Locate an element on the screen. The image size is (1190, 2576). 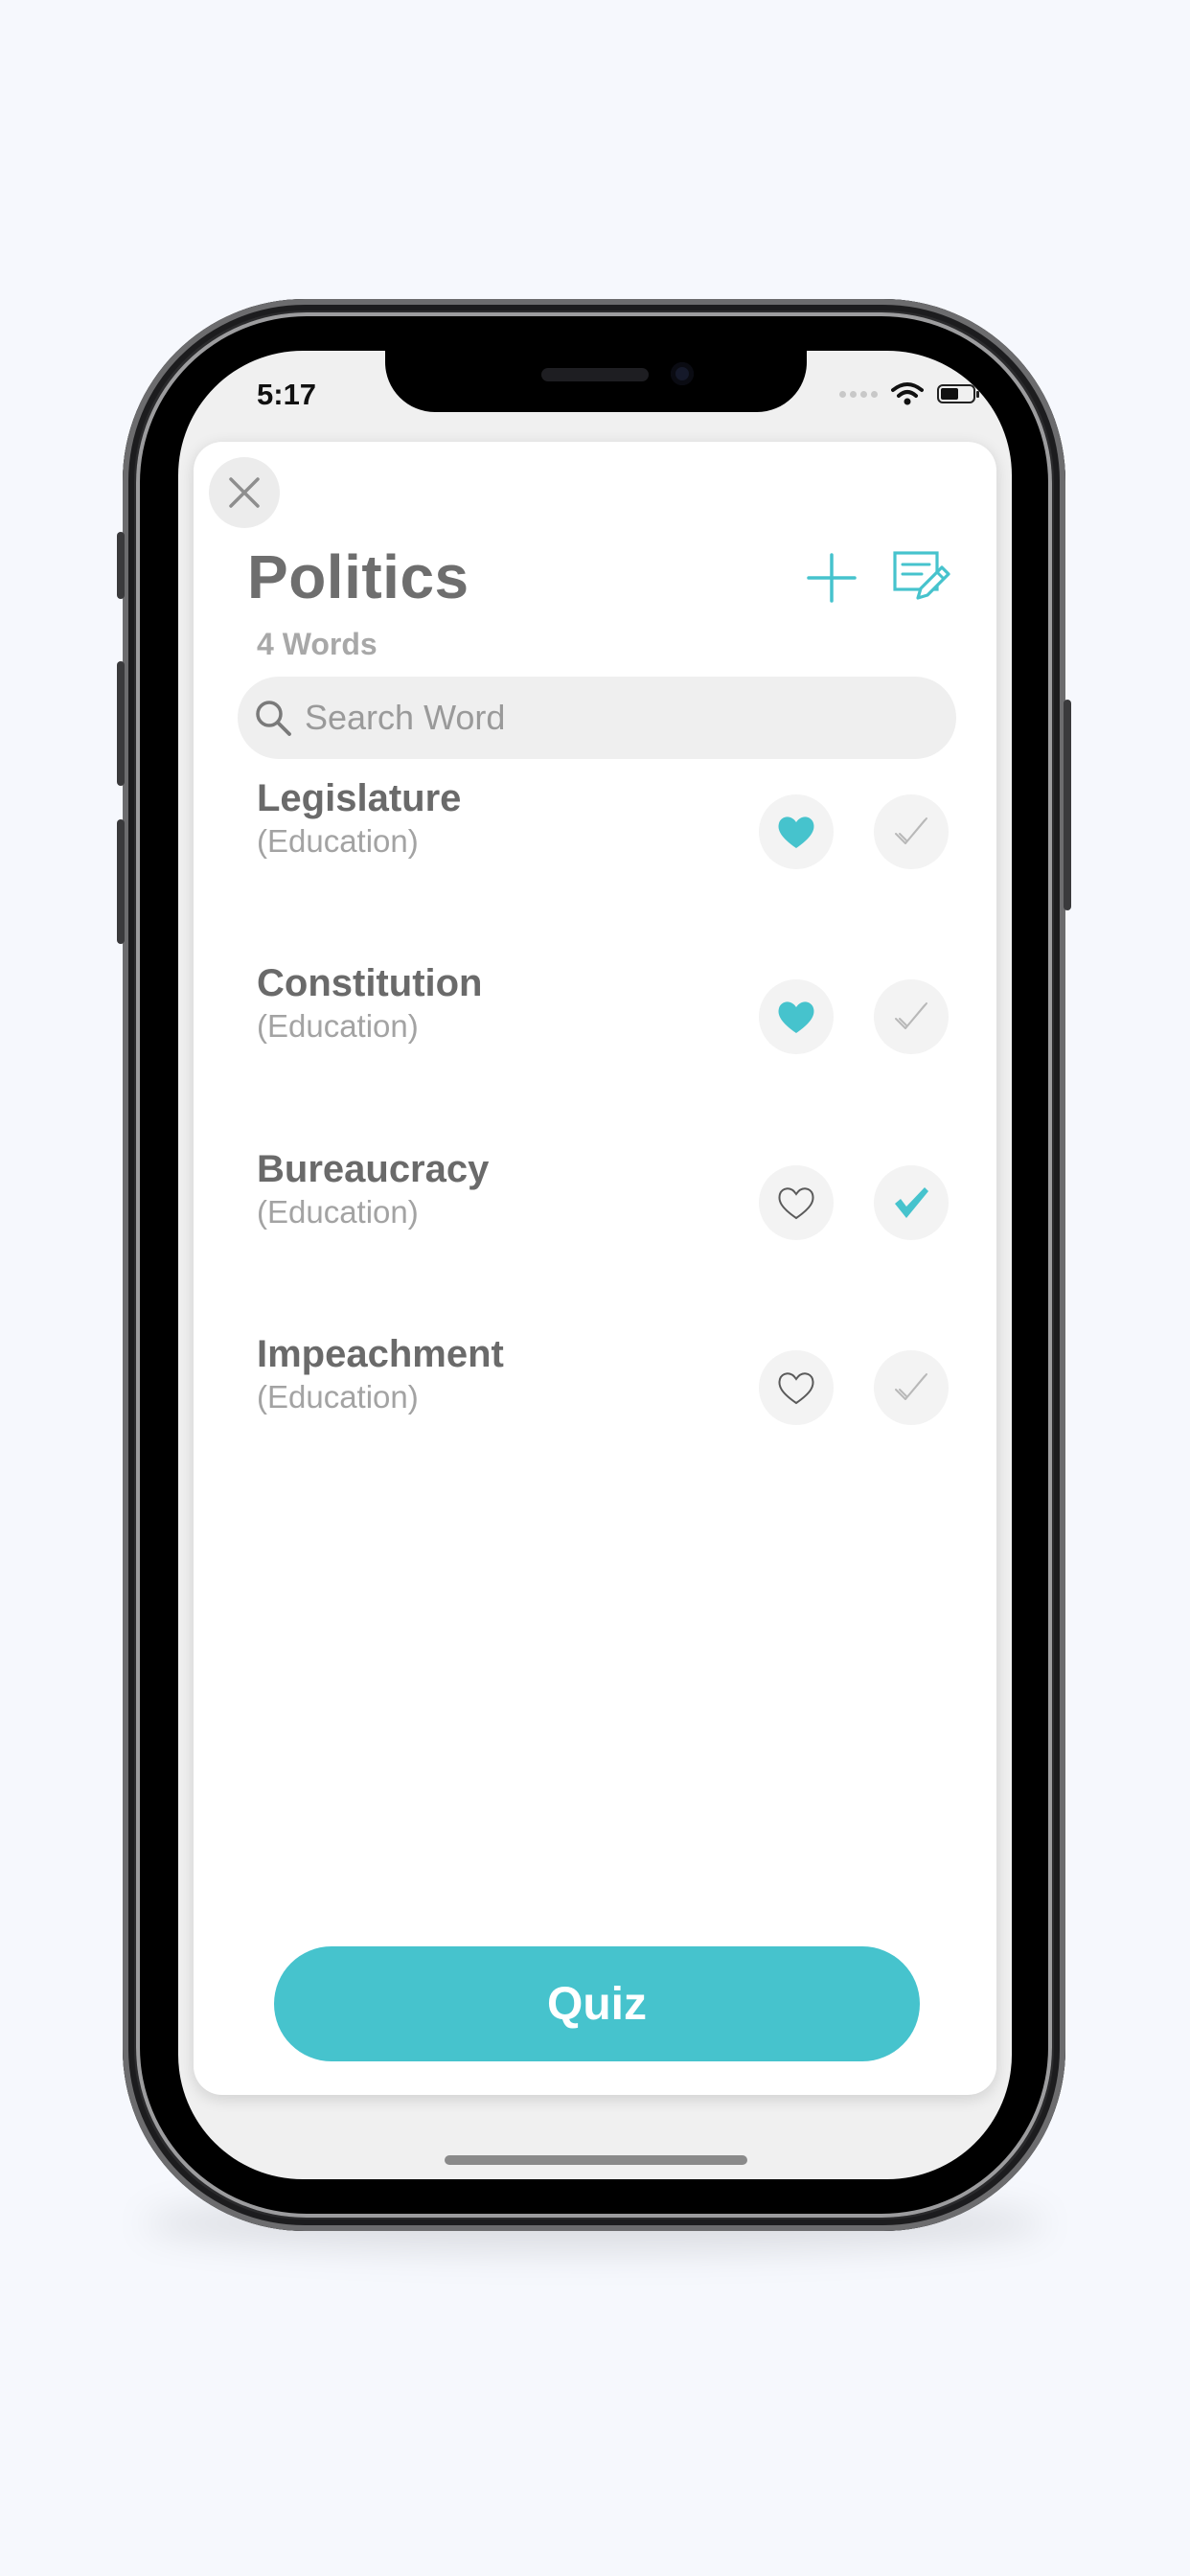
edit-list-icon is located at coordinates (921, 575).